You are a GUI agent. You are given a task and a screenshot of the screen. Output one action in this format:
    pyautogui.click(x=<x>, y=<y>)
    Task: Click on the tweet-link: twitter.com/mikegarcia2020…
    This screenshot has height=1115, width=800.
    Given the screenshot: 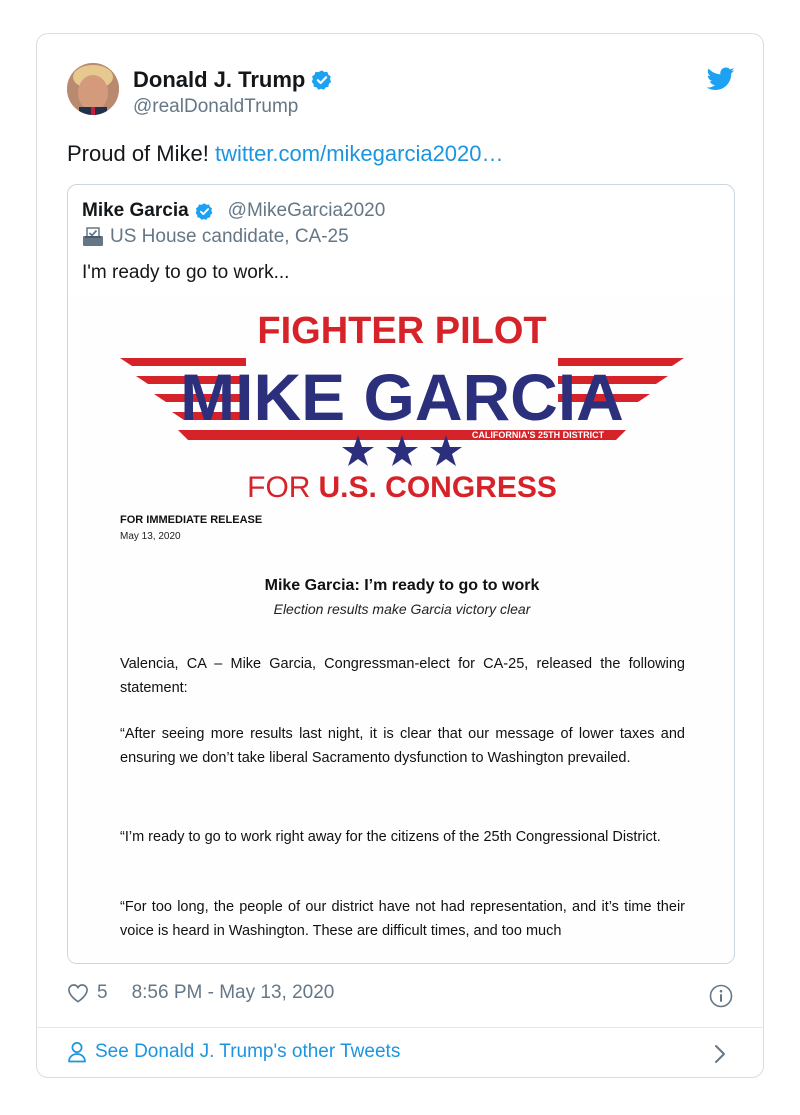 What is the action you would take?
    pyautogui.click(x=359, y=153)
    